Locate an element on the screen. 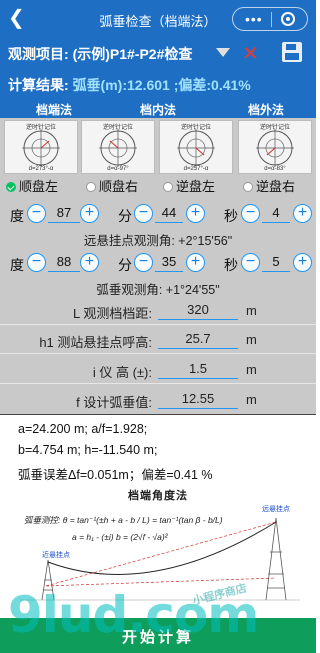 The image size is (320, 653). theodolite-diagram: 逆时针记位 d=α-97° is located at coordinates (118, 147).